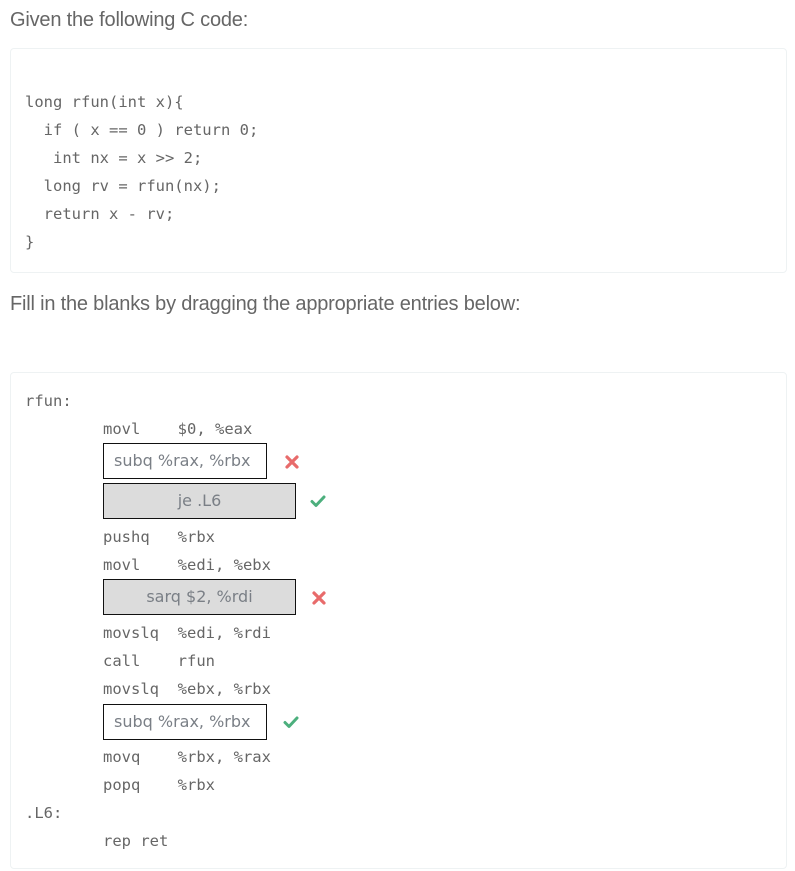 This screenshot has height=871, width=795. I want to click on blank-slot-1: subq %rax, %rbx, so click(185, 461).